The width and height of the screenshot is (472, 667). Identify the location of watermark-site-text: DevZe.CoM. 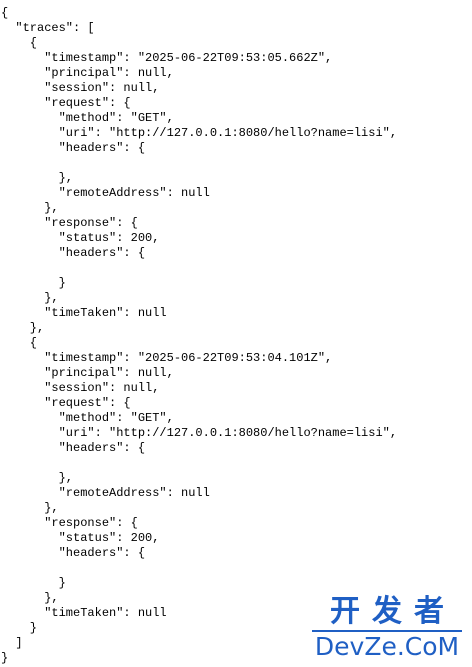
(387, 645).